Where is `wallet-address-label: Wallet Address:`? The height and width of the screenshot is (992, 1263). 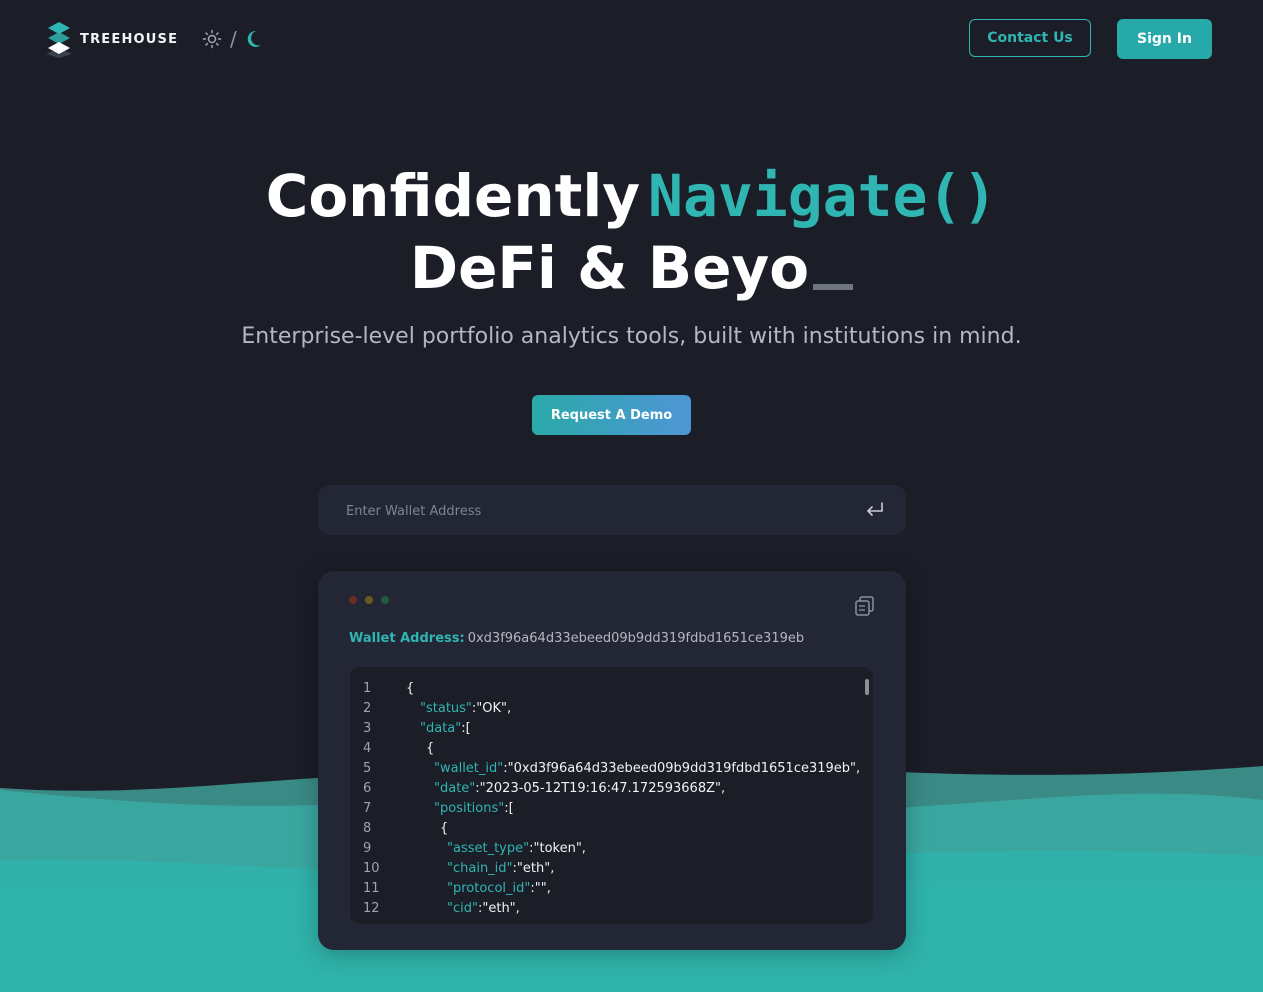 wallet-address-label: Wallet Address: is located at coordinates (407, 638).